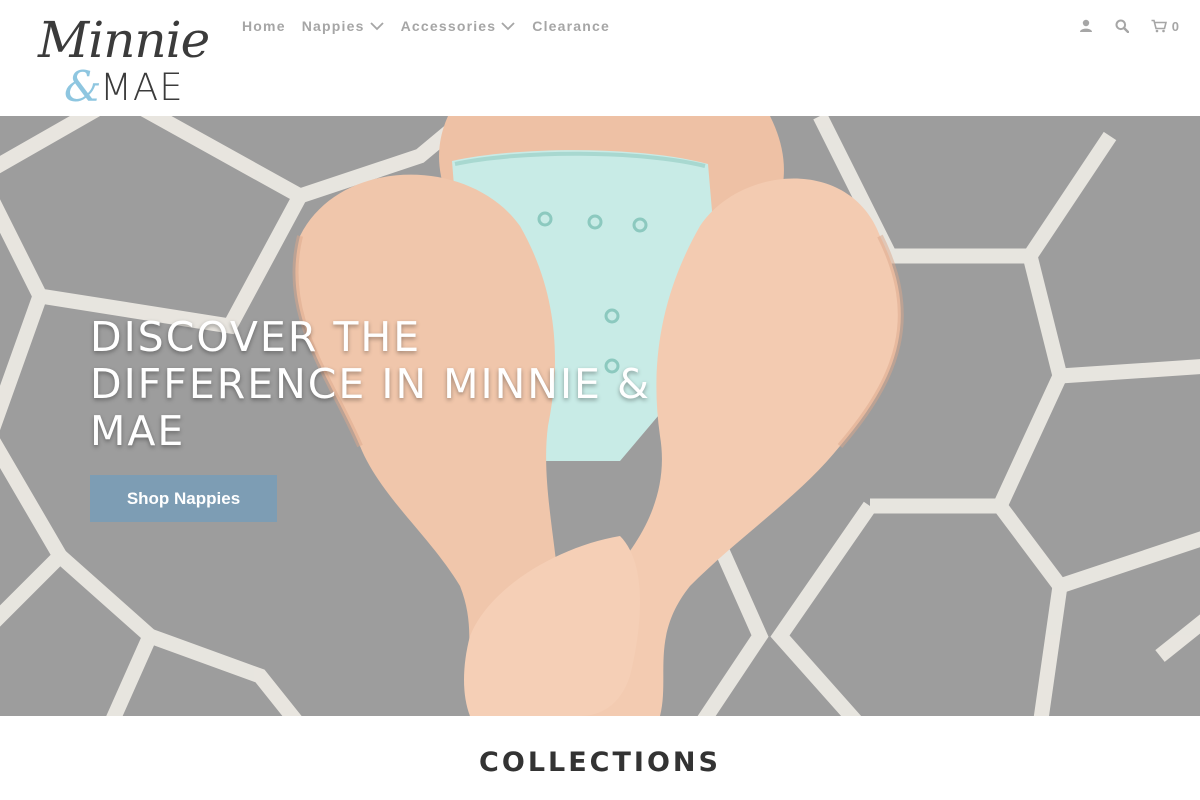 This screenshot has height=800, width=1200. Describe the element at coordinates (448, 26) in the screenshot. I see `nav-item-label: Accessories` at that location.